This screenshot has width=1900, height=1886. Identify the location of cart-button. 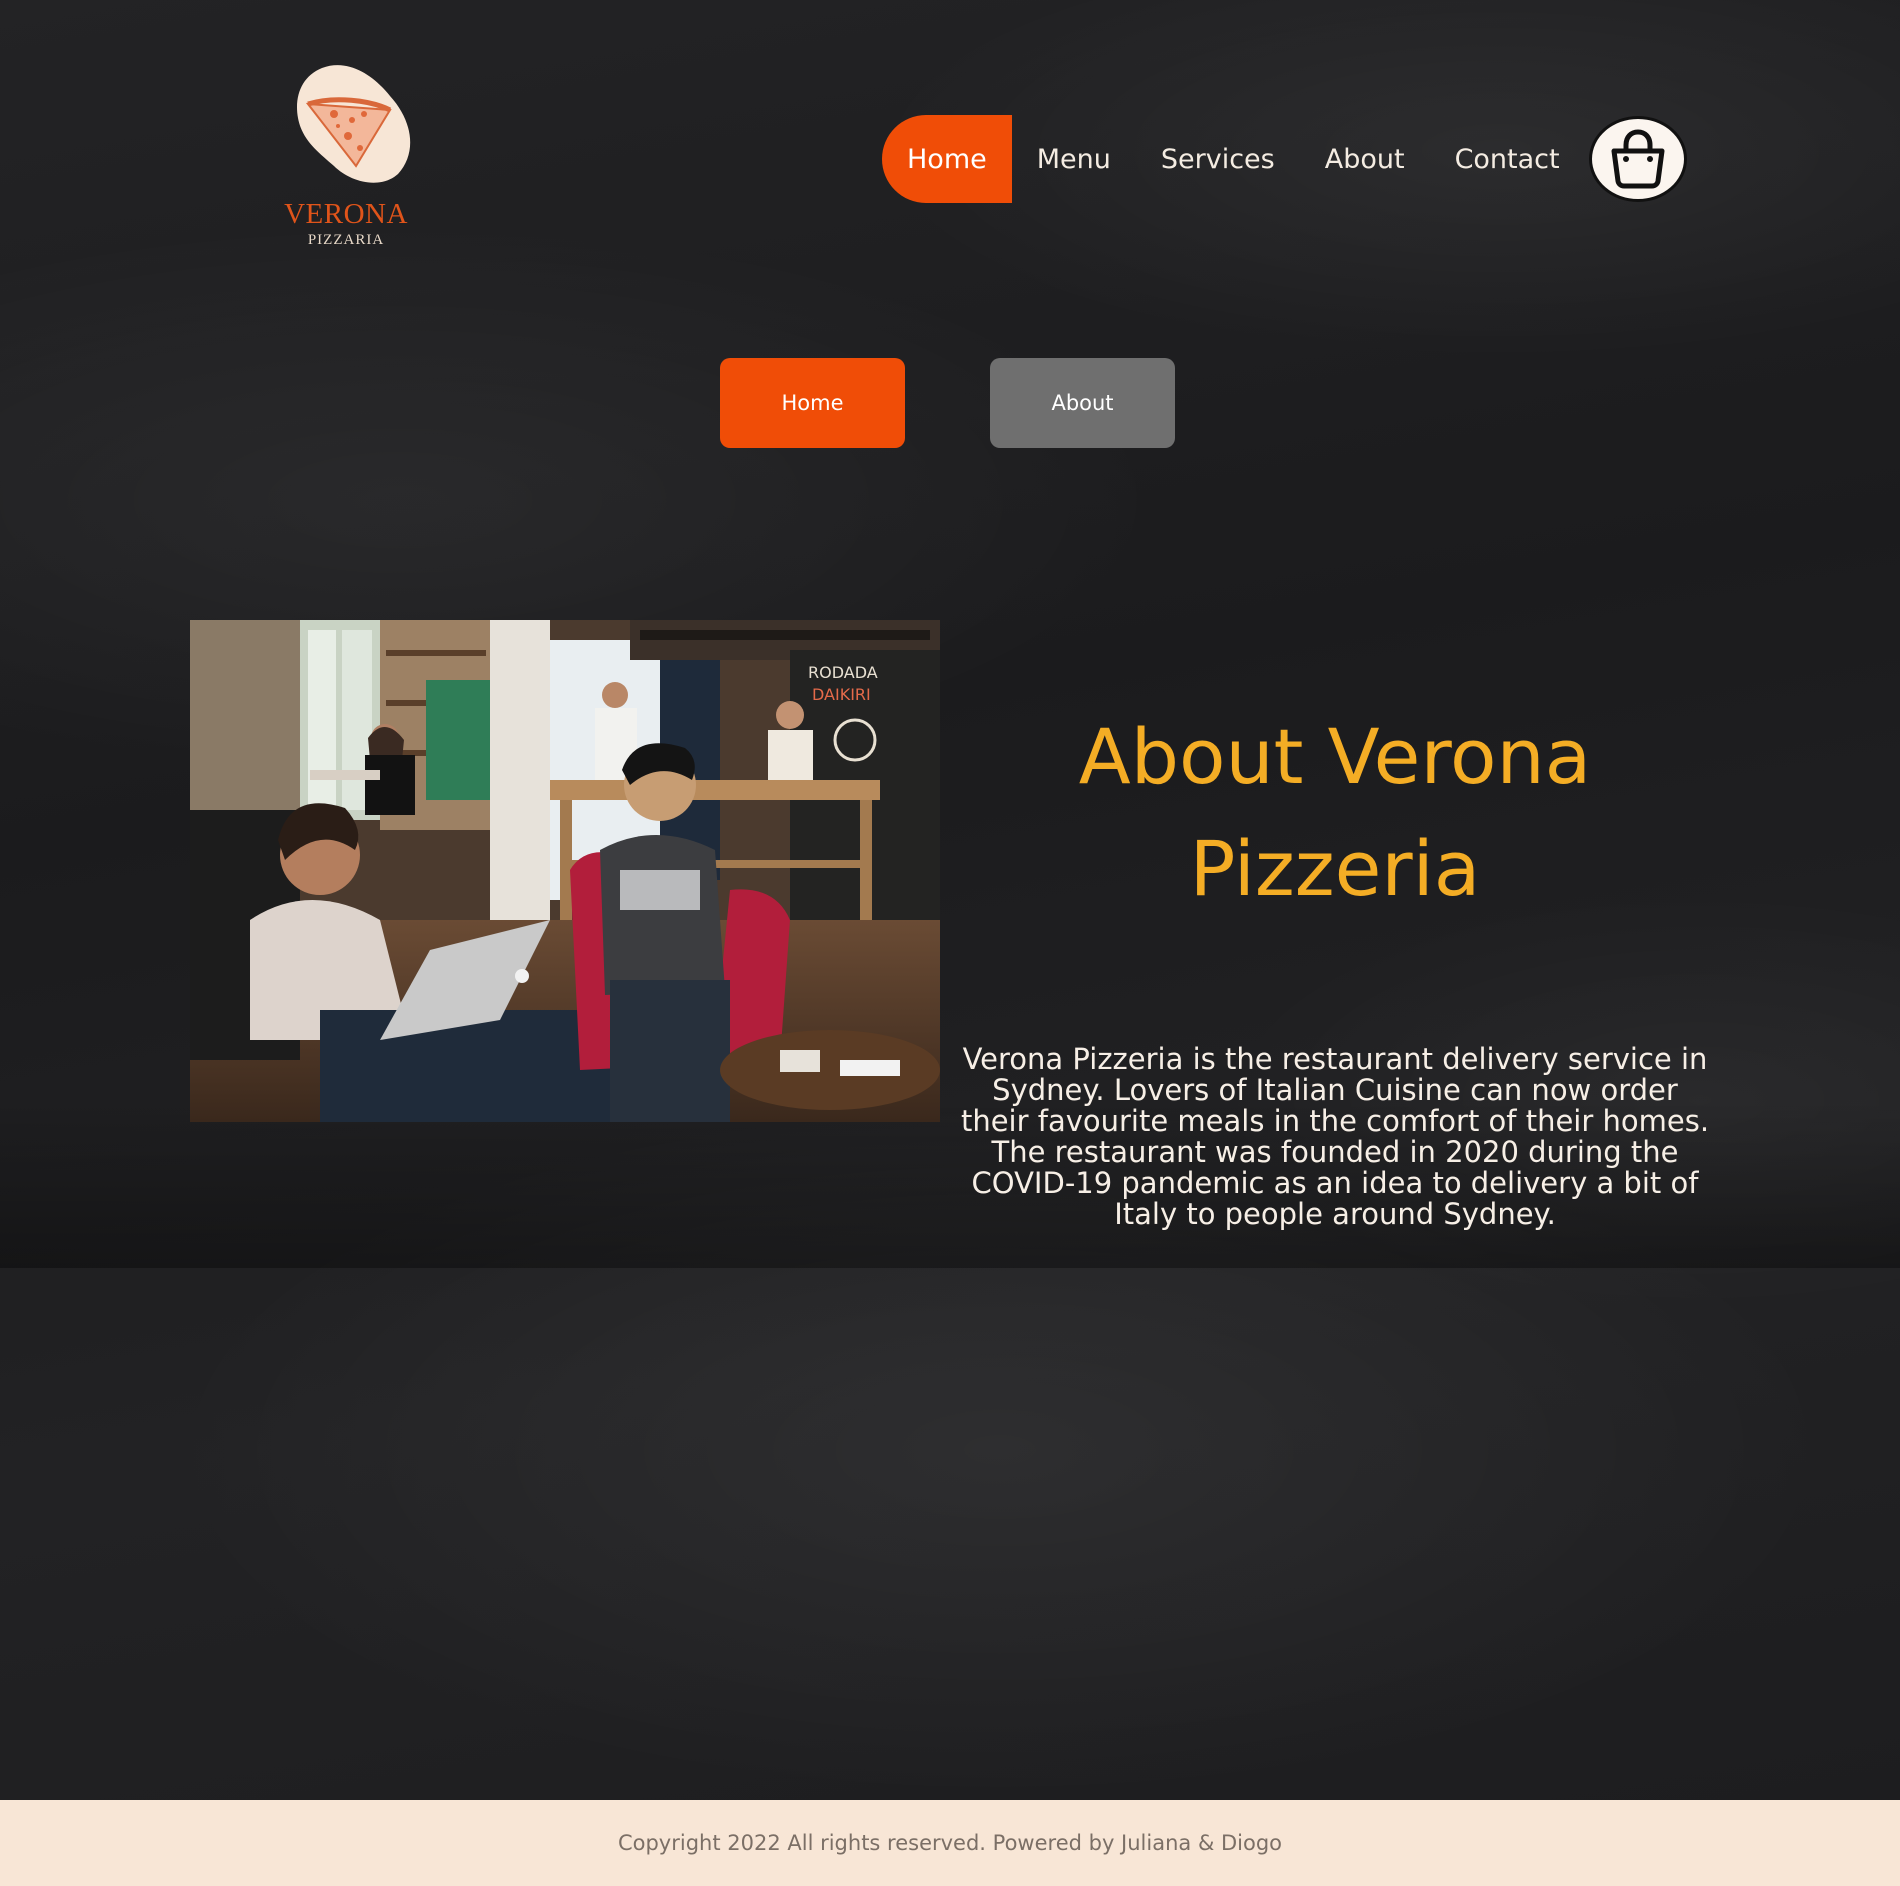
(1638, 159).